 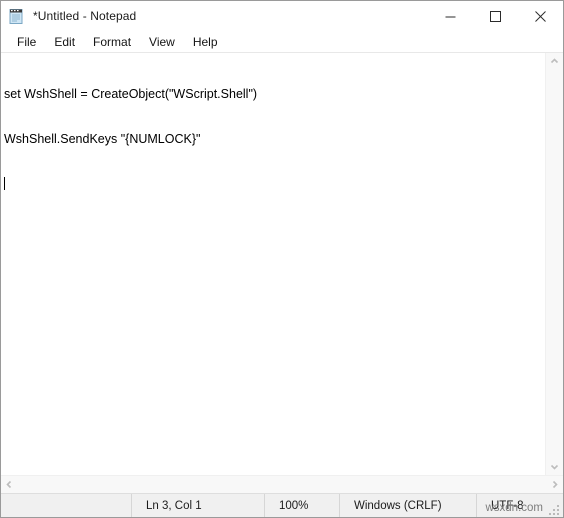 I want to click on chevron-up-icon, so click(x=554, y=61).